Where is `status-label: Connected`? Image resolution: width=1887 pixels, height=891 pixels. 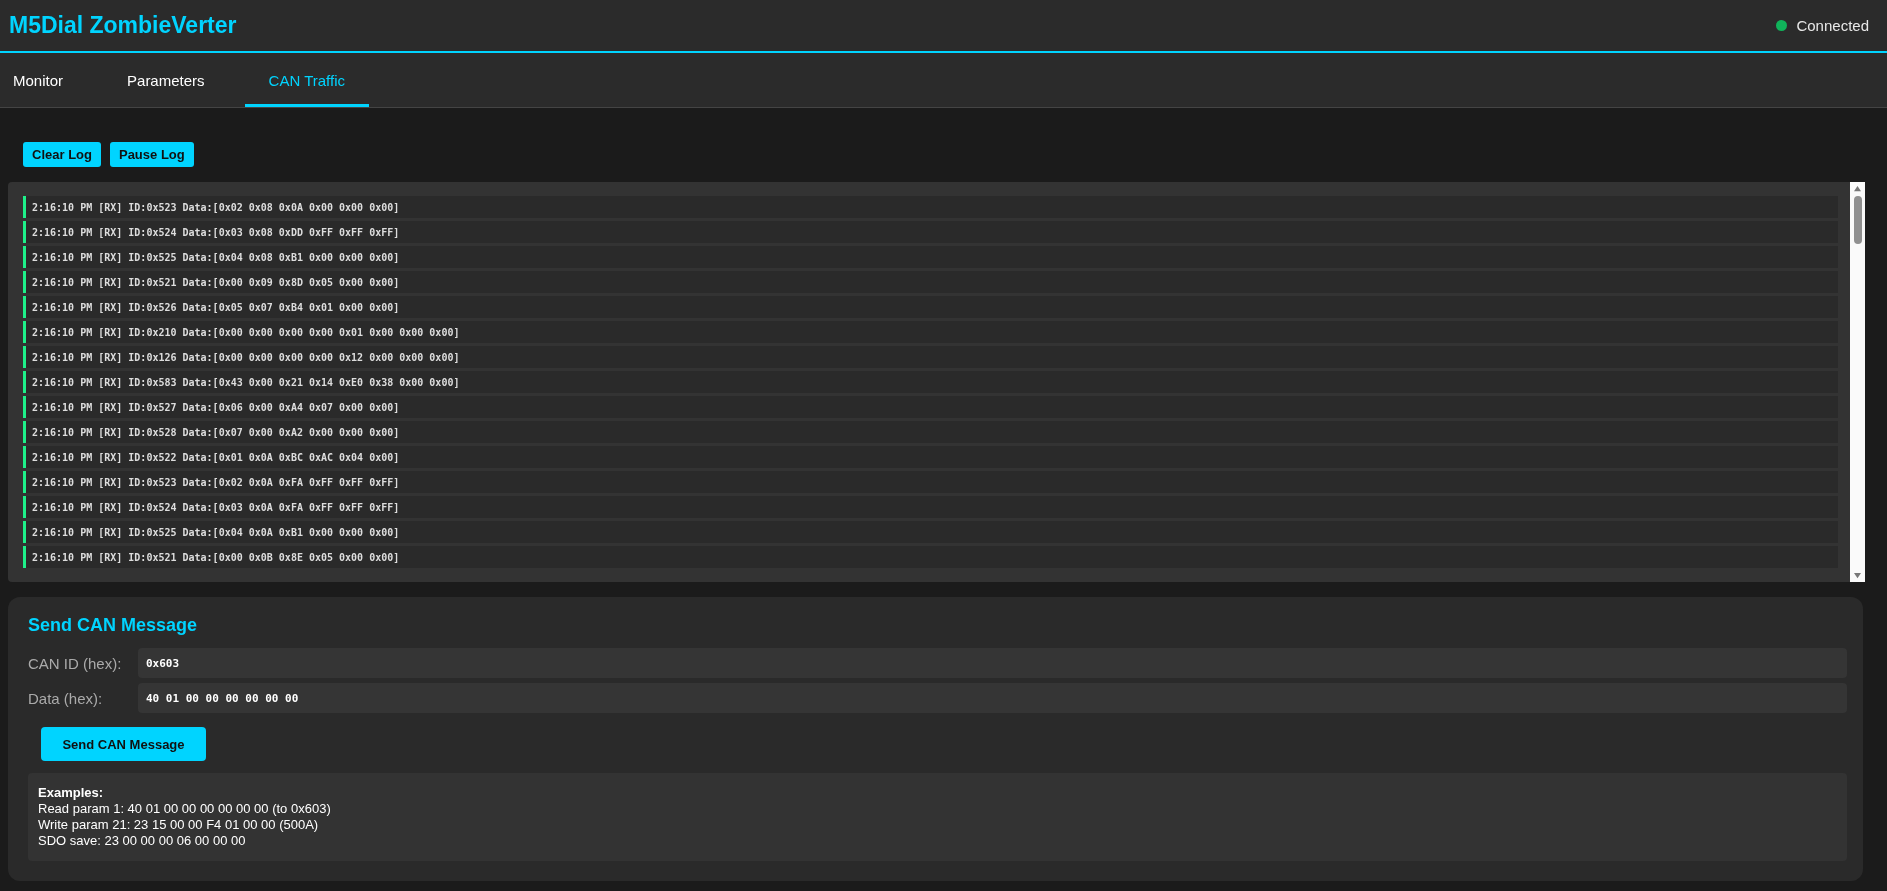
status-label: Connected is located at coordinates (1832, 25).